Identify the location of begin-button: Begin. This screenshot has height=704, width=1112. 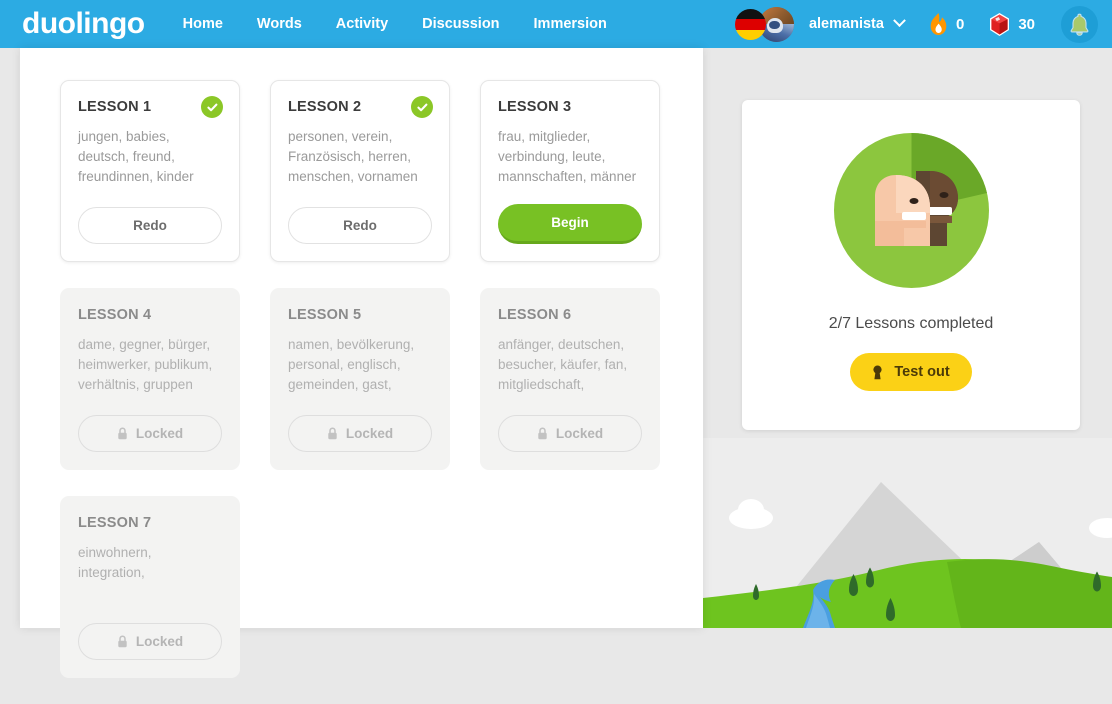
(570, 224).